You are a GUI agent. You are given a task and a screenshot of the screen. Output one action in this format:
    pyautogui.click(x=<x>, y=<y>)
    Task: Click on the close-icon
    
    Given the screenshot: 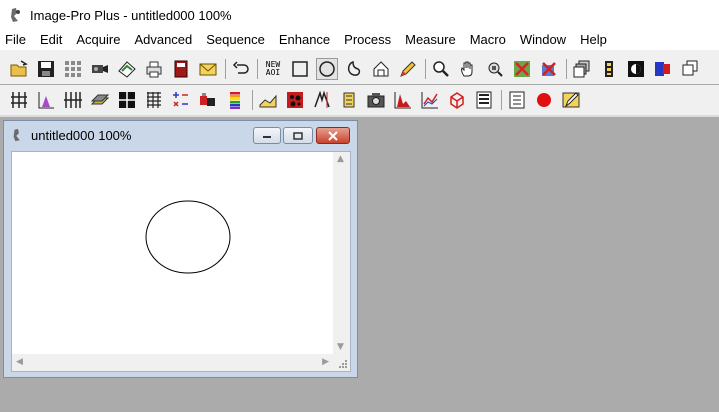 What is the action you would take?
    pyautogui.click(x=333, y=135)
    